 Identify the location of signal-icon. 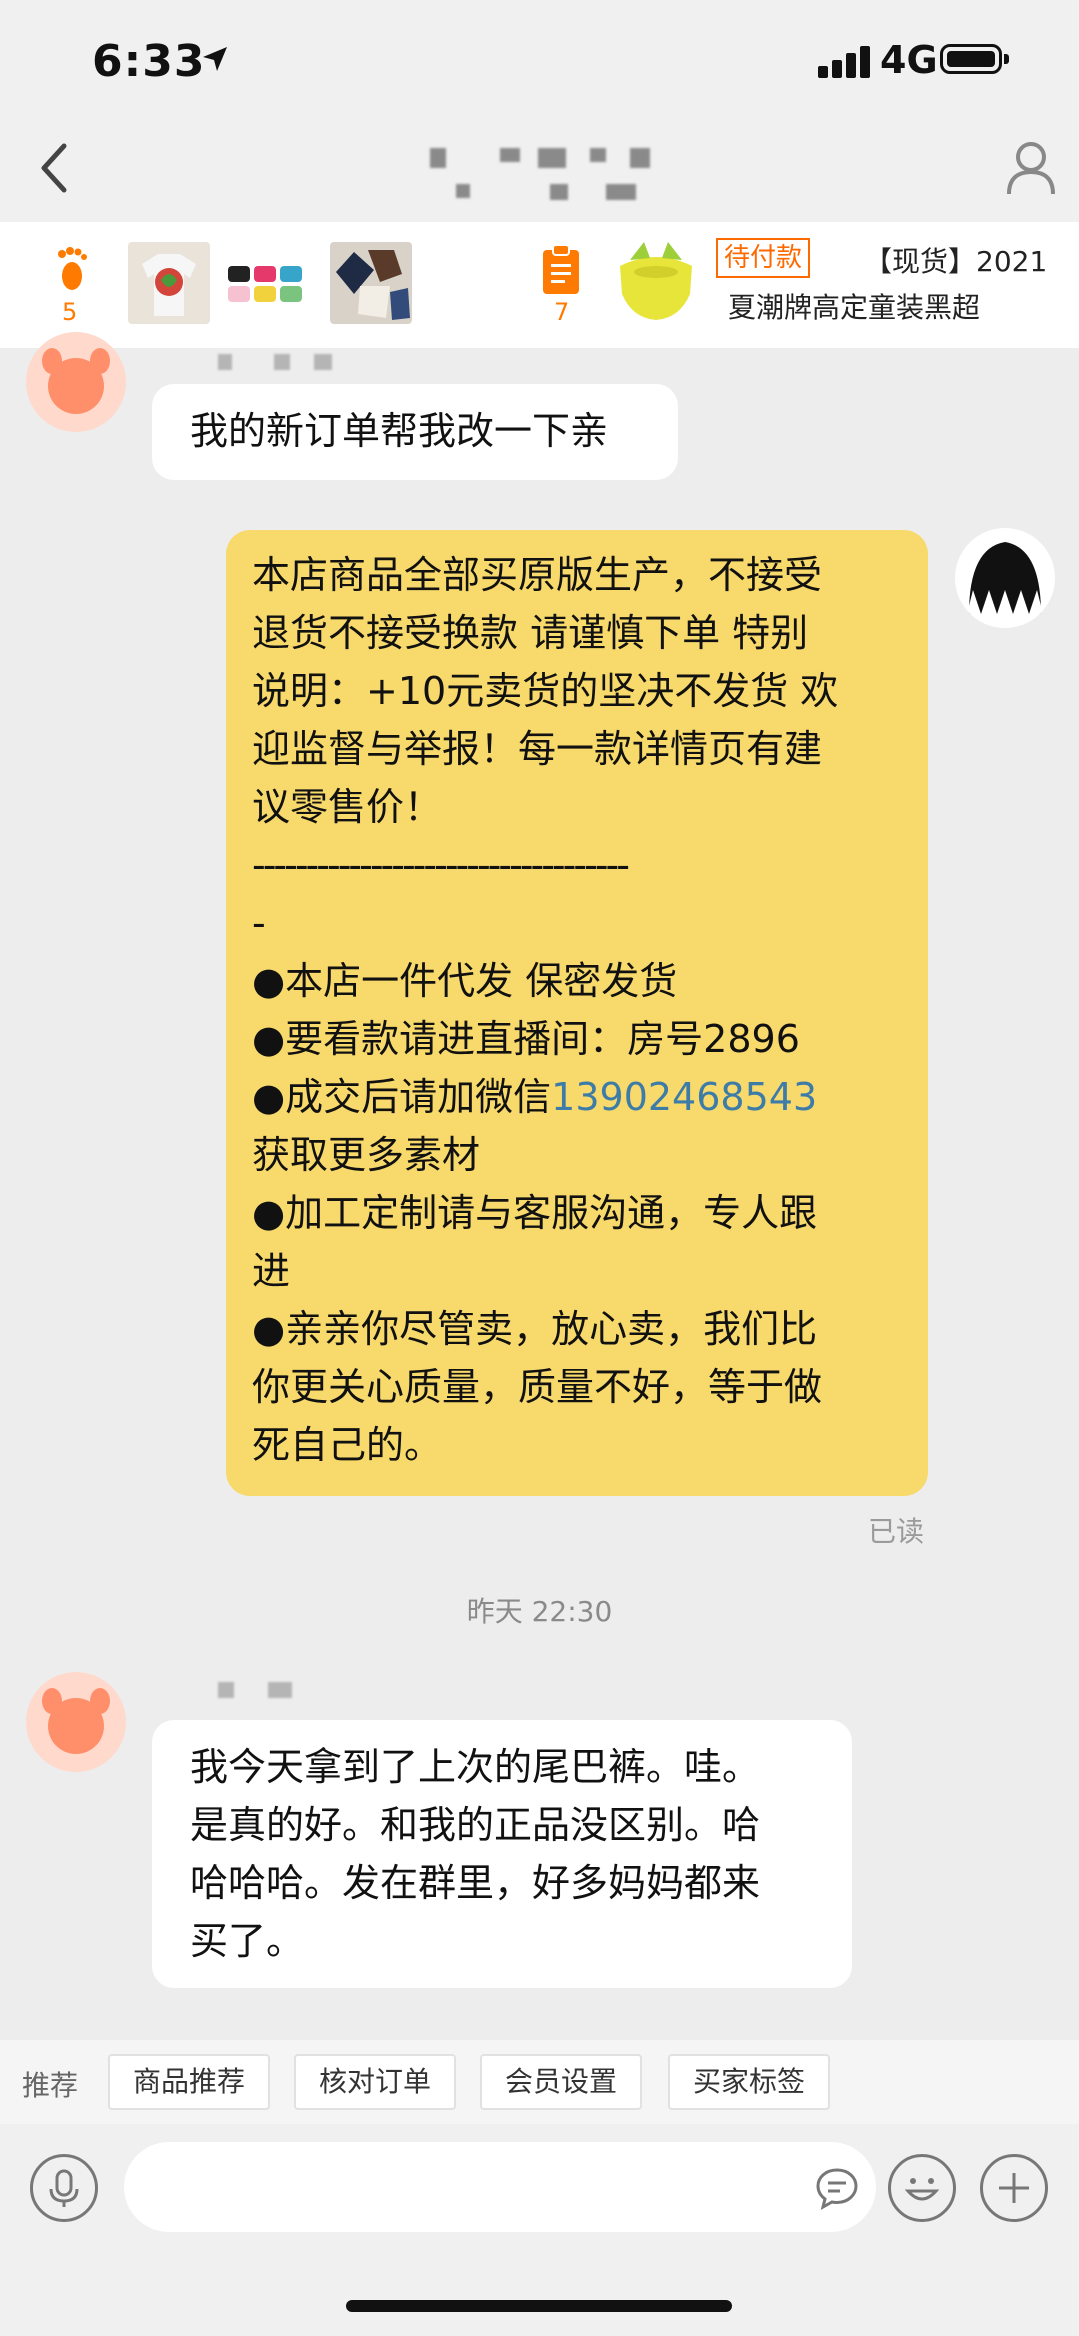
(848, 61).